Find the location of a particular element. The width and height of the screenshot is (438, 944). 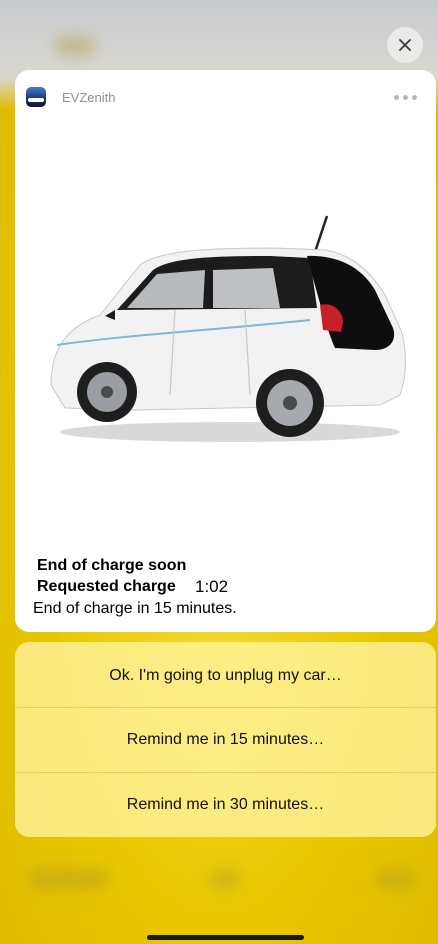

app-icon is located at coordinates (36, 97).